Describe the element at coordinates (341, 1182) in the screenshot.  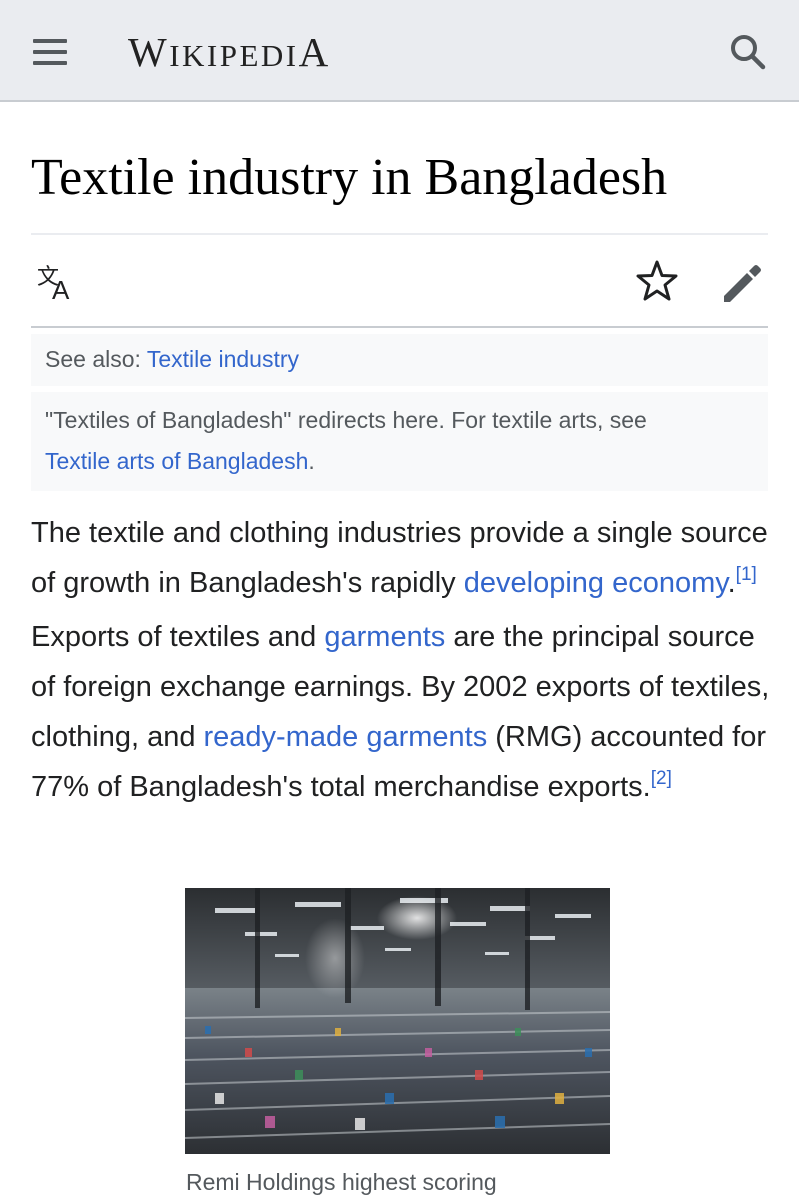
I see `figure-caption: Remi Holdings highest scoring` at that location.